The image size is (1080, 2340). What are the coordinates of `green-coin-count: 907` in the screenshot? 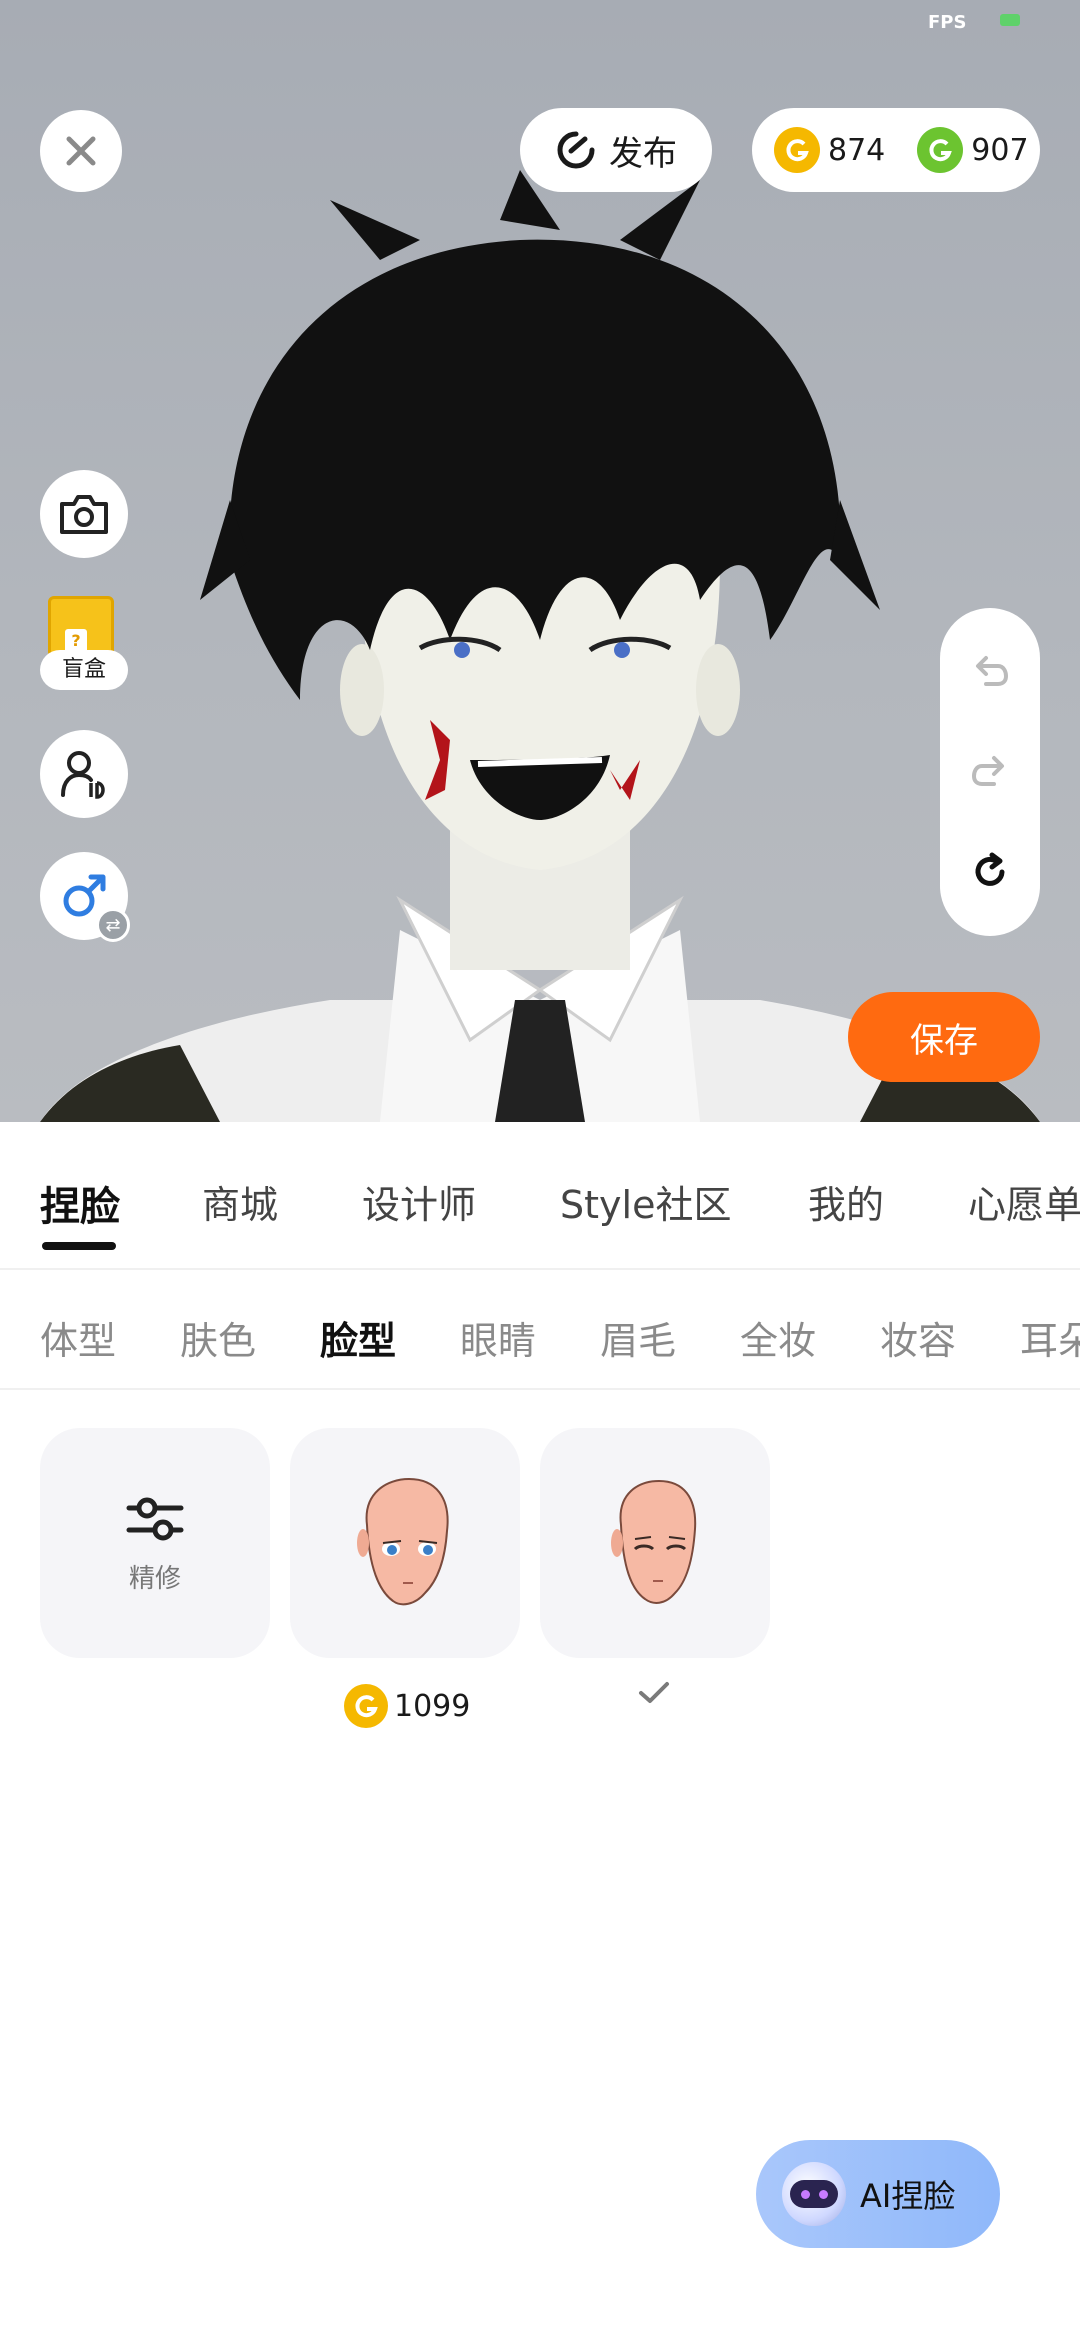 It's located at (1000, 150).